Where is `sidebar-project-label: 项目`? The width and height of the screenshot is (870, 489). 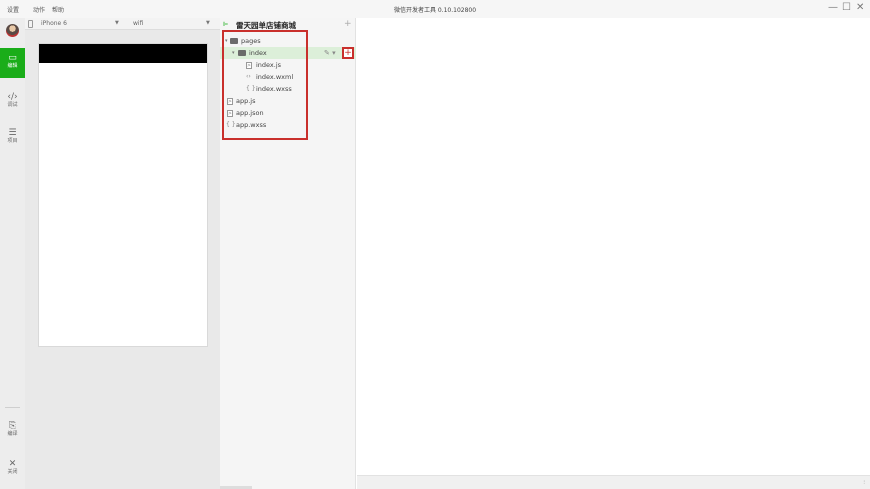 sidebar-project-label: 项目 is located at coordinates (12, 141).